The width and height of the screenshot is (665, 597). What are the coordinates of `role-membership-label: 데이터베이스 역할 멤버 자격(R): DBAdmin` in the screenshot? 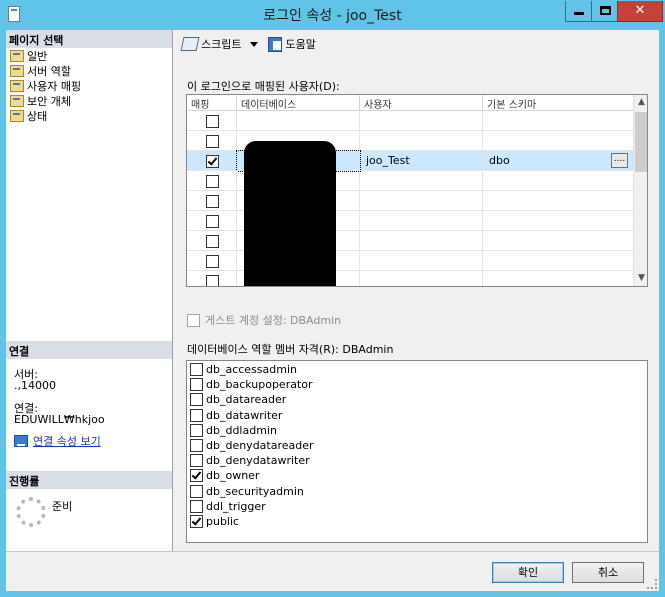 It's located at (290, 349).